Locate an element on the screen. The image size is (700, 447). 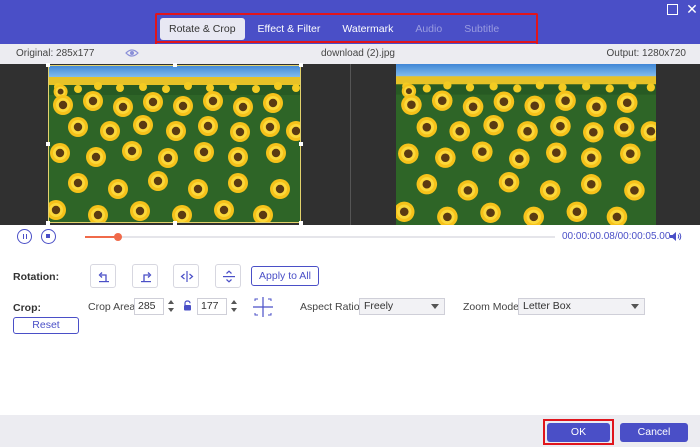
tab-watermark: Watermark is located at coordinates (367, 29).